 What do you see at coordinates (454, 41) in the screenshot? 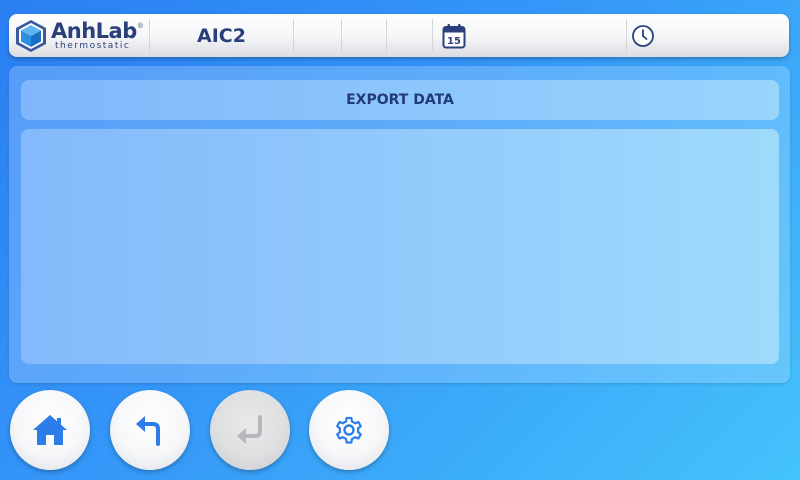
I see `calendar-day-number: 15` at bounding box center [454, 41].